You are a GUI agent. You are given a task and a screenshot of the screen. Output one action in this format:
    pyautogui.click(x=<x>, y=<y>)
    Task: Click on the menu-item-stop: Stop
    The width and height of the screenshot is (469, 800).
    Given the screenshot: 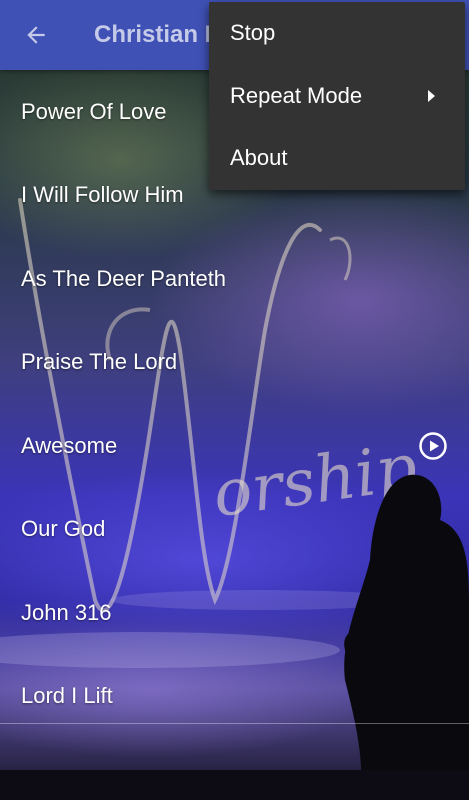 What is the action you would take?
    pyautogui.click(x=337, y=33)
    